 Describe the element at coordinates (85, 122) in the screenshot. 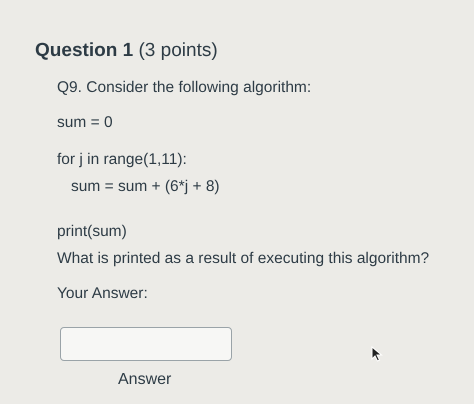

I see `code-line: sum = 0` at that location.